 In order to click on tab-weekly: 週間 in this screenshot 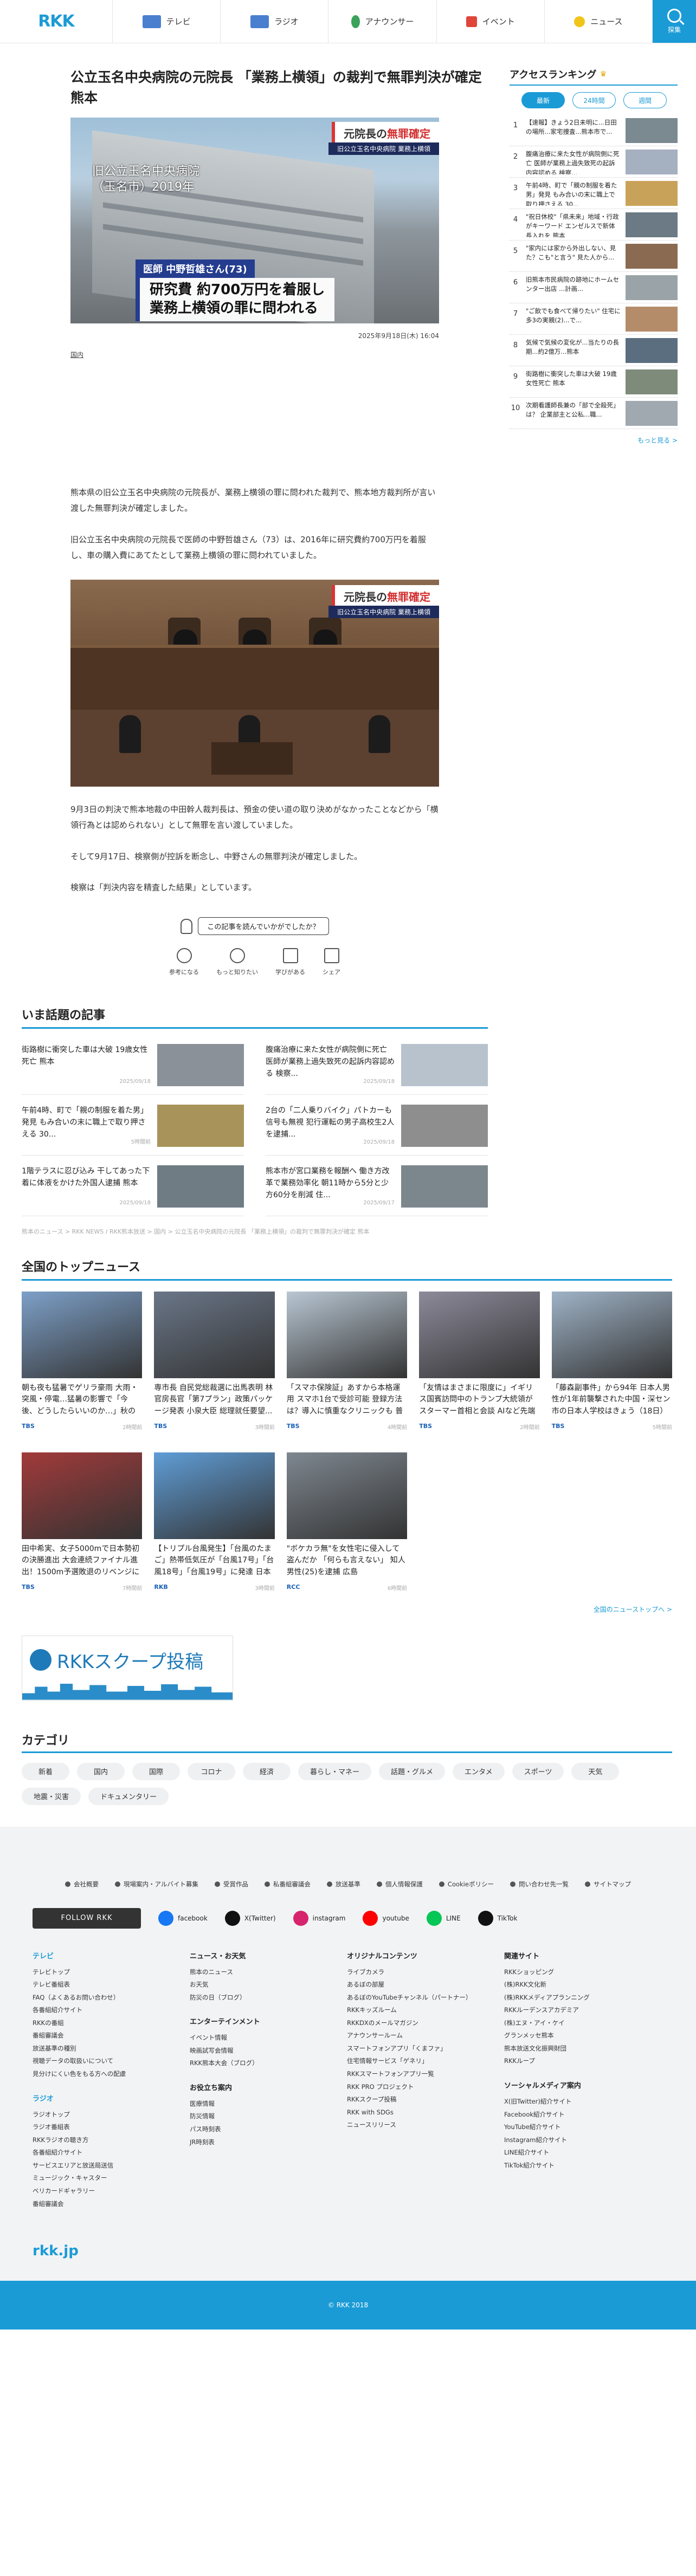, I will do `click(645, 100)`.